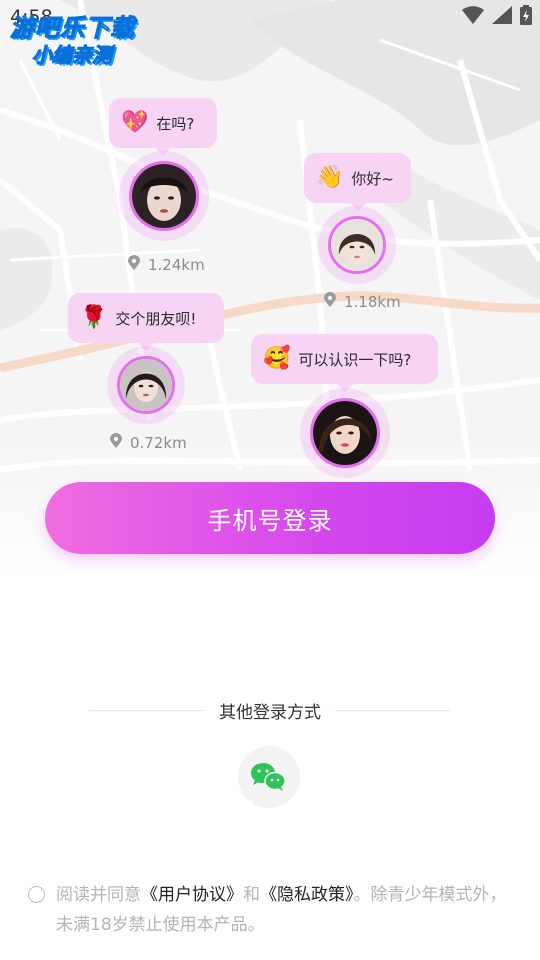  I want to click on message-bubble: 🌹 交个朋友呗!, so click(146, 322).